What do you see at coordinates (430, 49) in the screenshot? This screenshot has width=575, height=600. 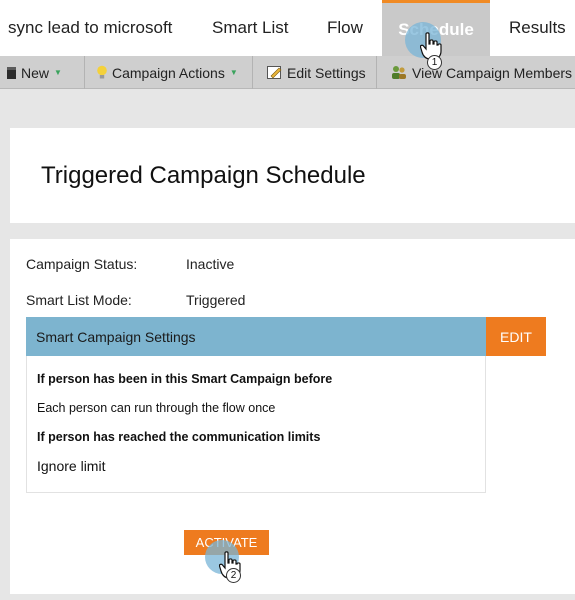 I see `cursor-step-1: 1` at bounding box center [430, 49].